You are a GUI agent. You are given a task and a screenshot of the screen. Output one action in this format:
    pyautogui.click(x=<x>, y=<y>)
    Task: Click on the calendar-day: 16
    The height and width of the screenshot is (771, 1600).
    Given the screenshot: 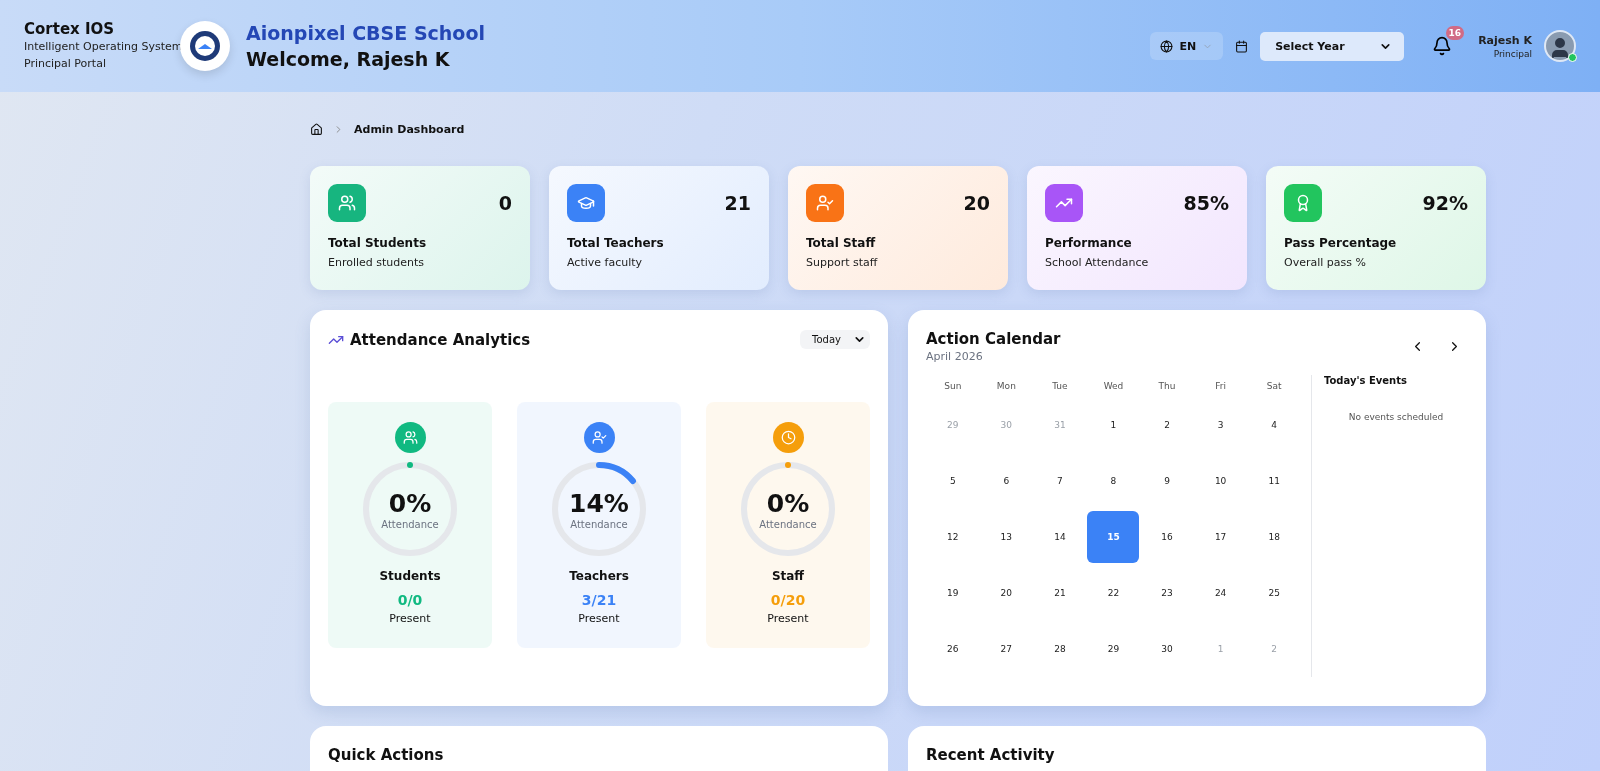 What is the action you would take?
    pyautogui.click(x=1167, y=537)
    